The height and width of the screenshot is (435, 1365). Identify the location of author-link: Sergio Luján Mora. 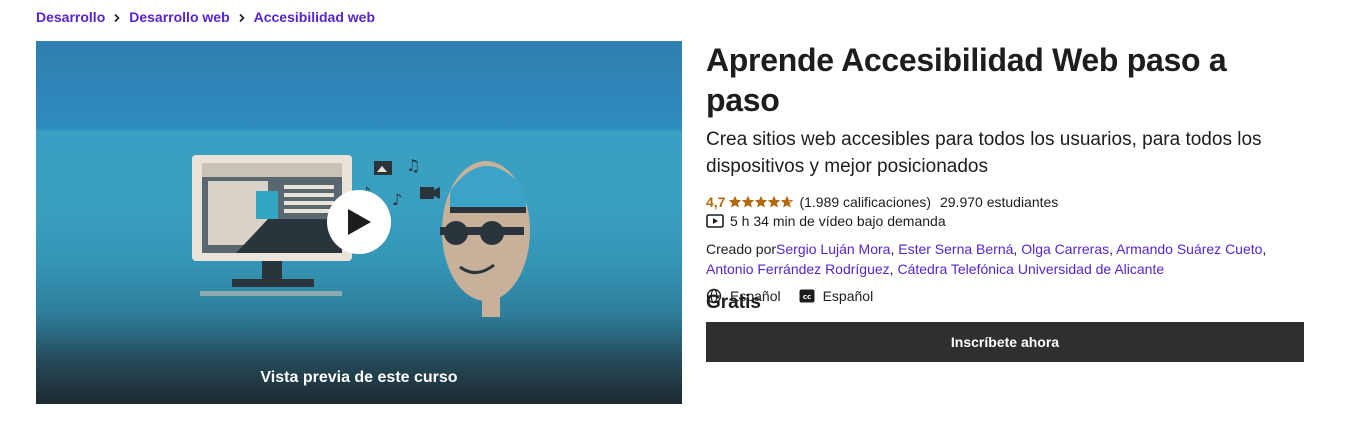
(833, 249).